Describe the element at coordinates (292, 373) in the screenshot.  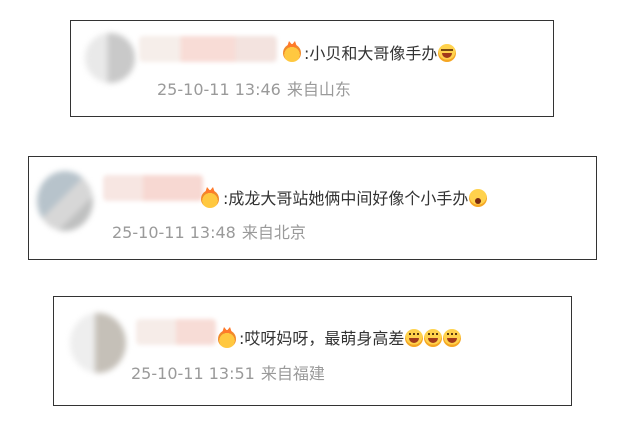
I see `comment-location: 来自福建` at that location.